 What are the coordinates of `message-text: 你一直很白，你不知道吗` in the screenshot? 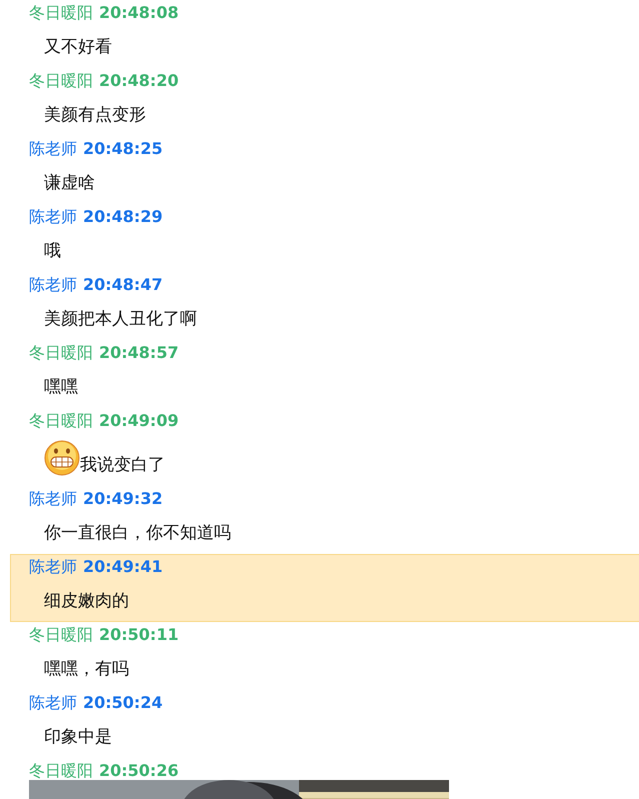 It's located at (137, 533).